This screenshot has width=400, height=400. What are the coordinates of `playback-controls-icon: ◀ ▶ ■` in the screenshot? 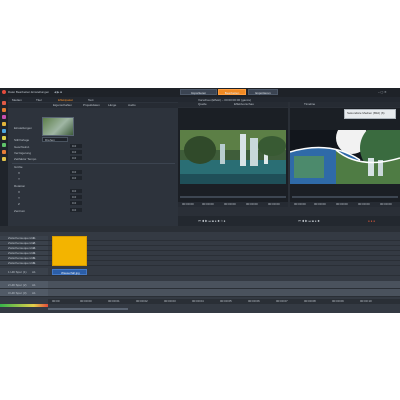 It's located at (58, 92).